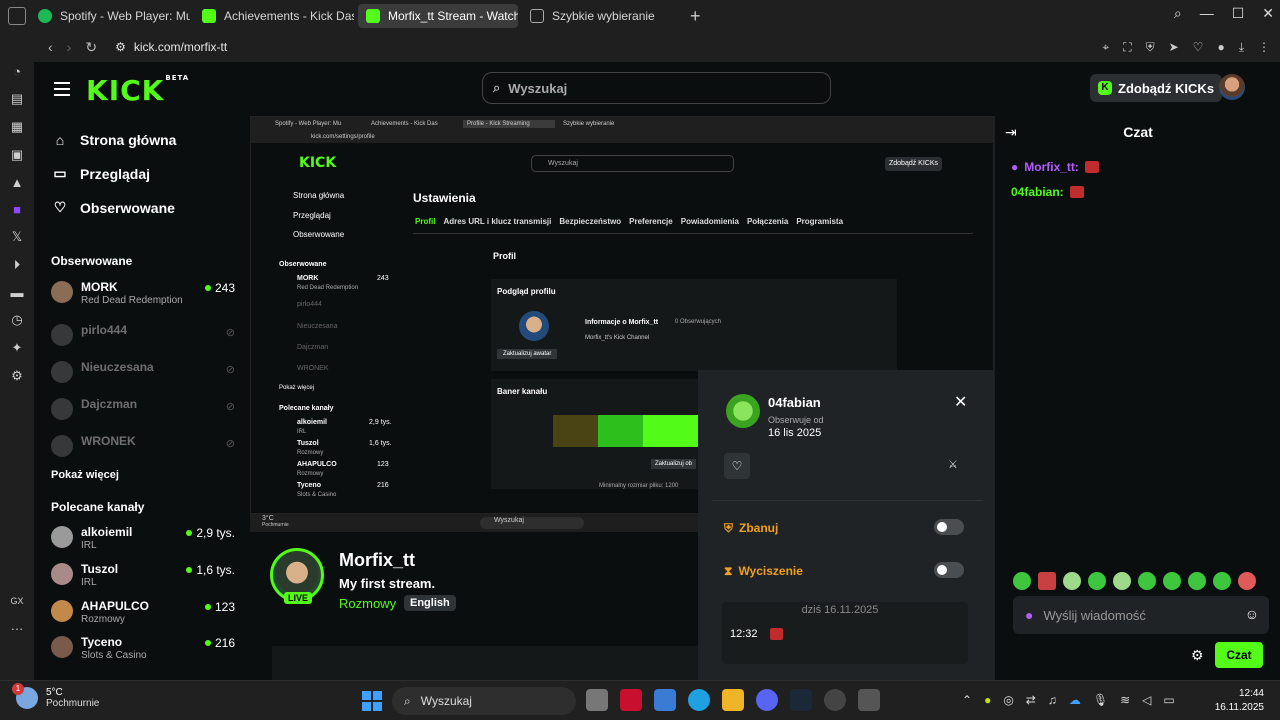  I want to click on get-kicks-button: K Zdobądź KICKs, so click(1156, 88).